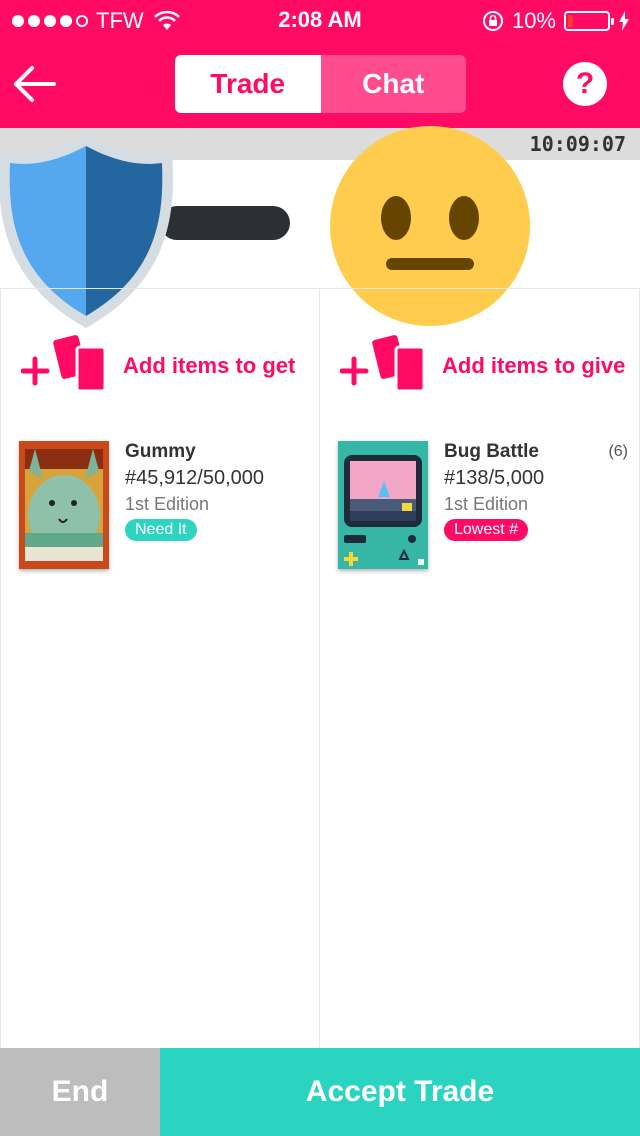 This screenshot has width=640, height=1136. Describe the element at coordinates (533, 20) in the screenshot. I see `battery-percent: 10%` at that location.